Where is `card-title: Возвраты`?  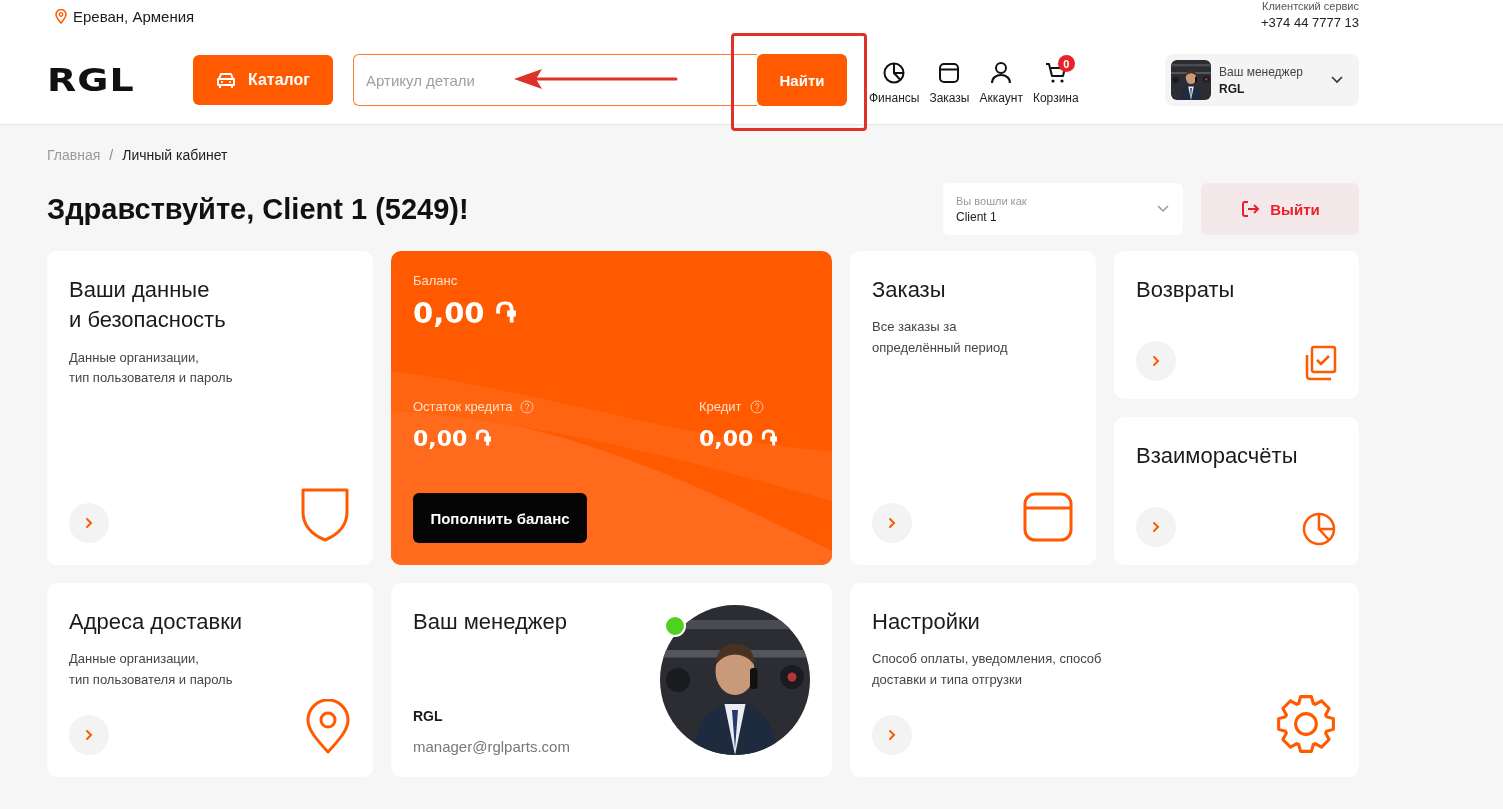
card-title: Возвраты is located at coordinates (1186, 290).